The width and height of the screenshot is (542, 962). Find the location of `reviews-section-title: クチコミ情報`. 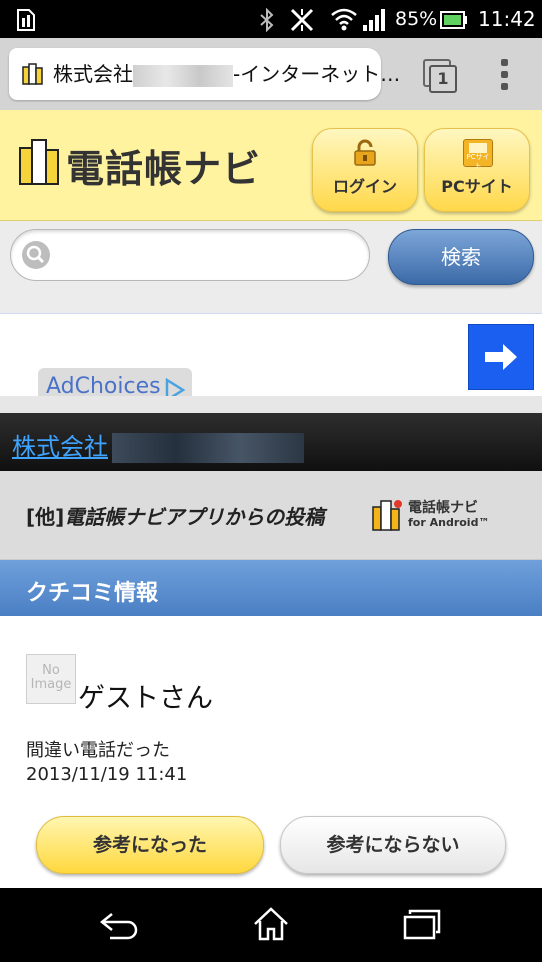

reviews-section-title: クチコミ情報 is located at coordinates (92, 593).